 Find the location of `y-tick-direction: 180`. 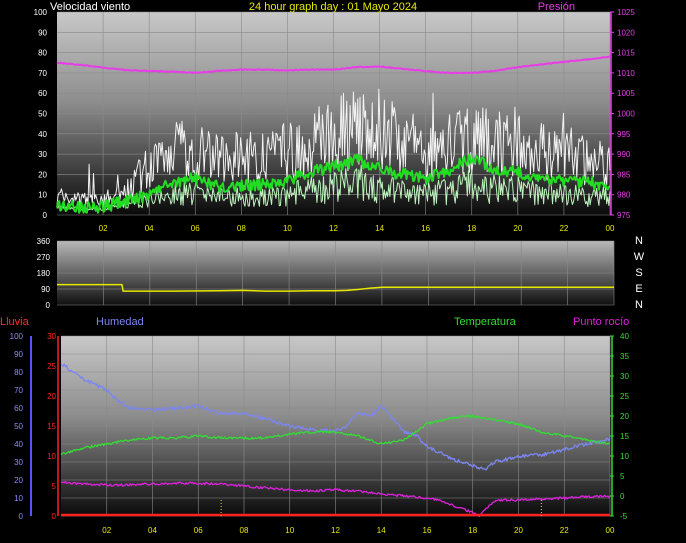

y-tick-direction: 180 is located at coordinates (44, 273).